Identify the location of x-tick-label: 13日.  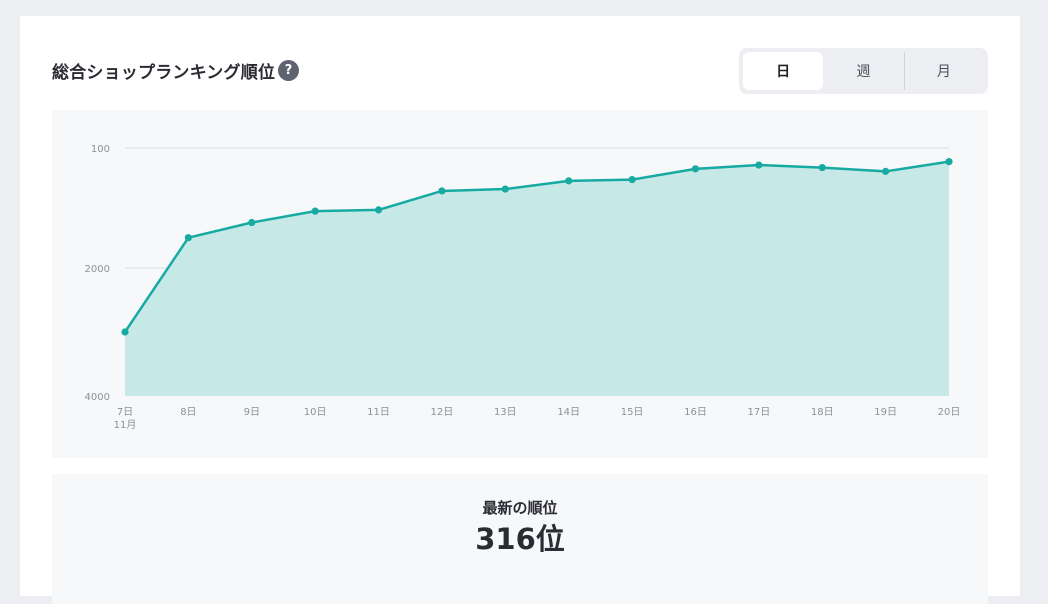
(505, 412).